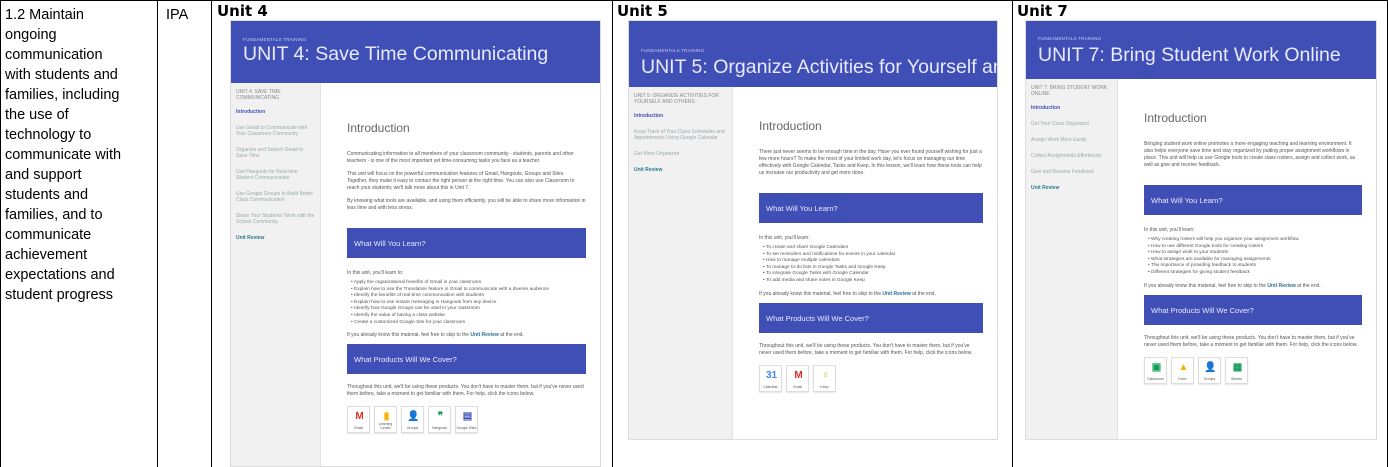 The image size is (1388, 467). I want to click on sidebar-item: Get Your Class Organized, so click(1071, 124).